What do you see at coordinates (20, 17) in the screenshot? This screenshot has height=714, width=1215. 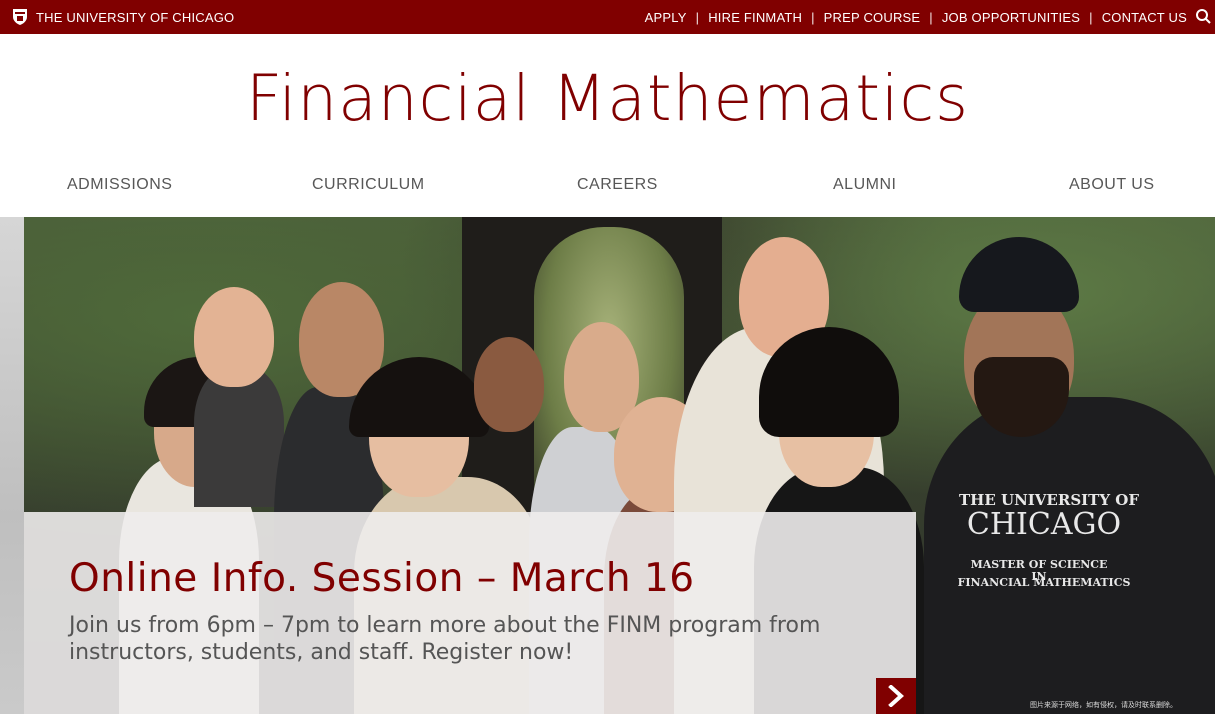 I see `university-shield-icon` at bounding box center [20, 17].